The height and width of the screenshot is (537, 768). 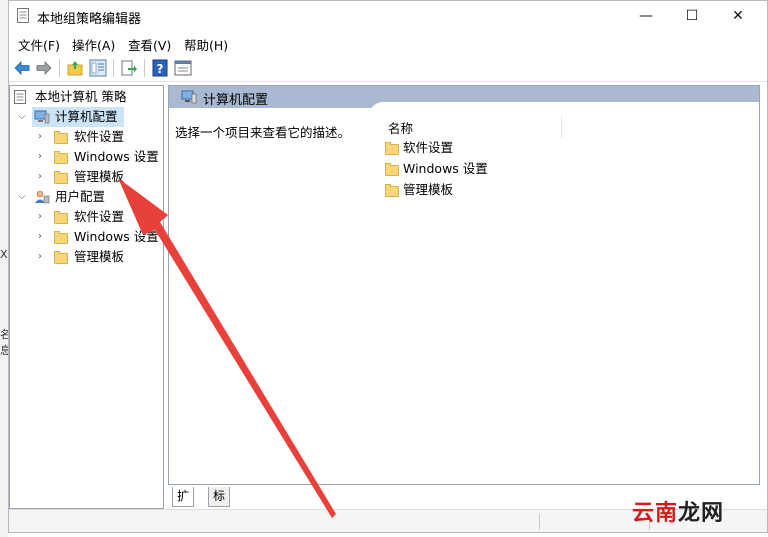 What do you see at coordinates (738, 16) in the screenshot?
I see `close-button: ✕` at bounding box center [738, 16].